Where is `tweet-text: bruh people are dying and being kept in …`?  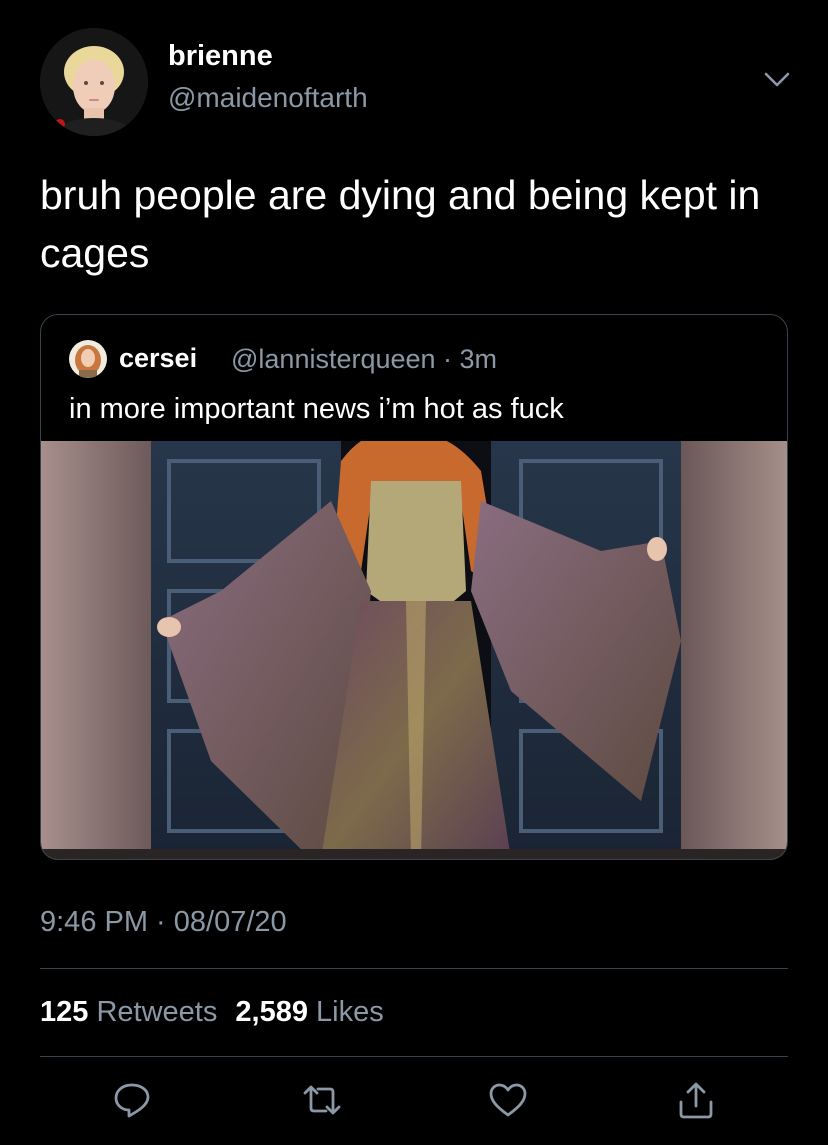 tweet-text: bruh people are dying and being kept in … is located at coordinates (400, 224).